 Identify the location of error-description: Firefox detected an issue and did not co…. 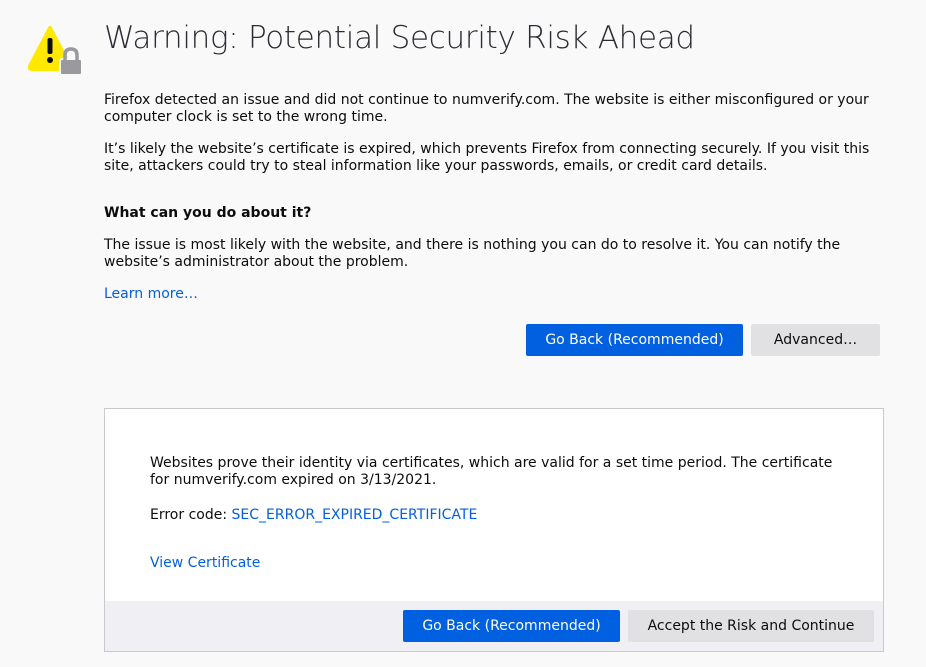
(486, 108).